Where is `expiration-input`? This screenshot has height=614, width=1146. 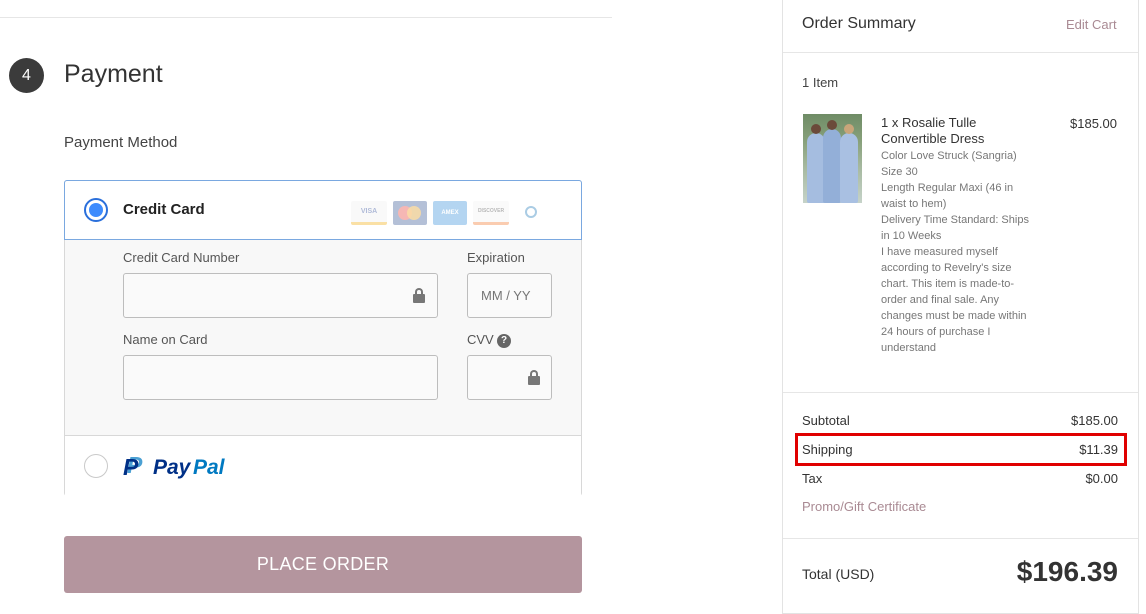
expiration-input is located at coordinates (509, 295).